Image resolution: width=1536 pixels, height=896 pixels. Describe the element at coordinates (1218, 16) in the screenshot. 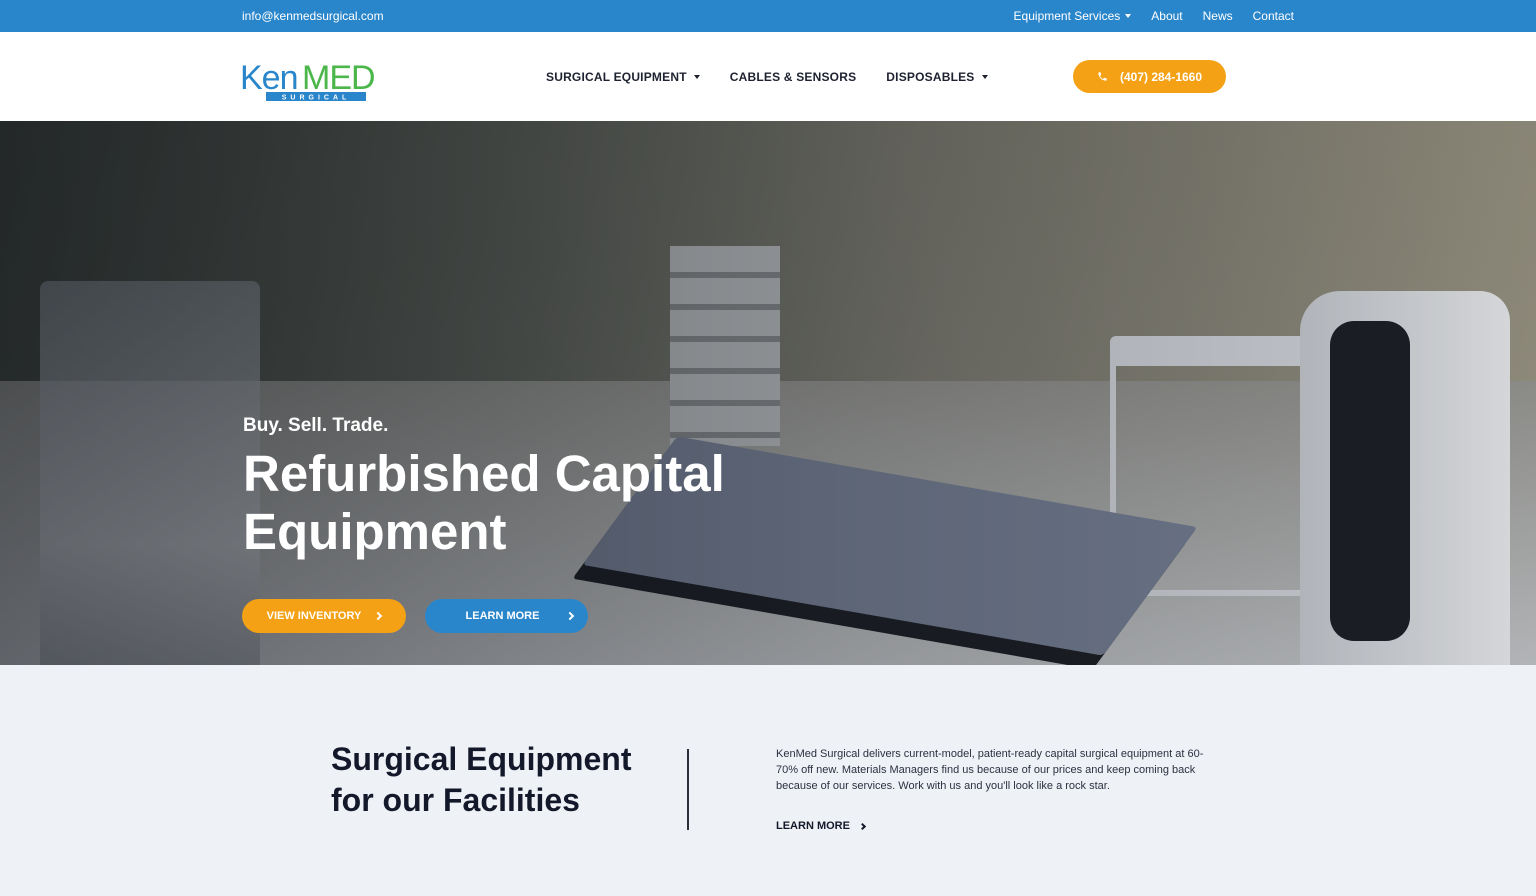

I see `utility-link-news: News` at that location.